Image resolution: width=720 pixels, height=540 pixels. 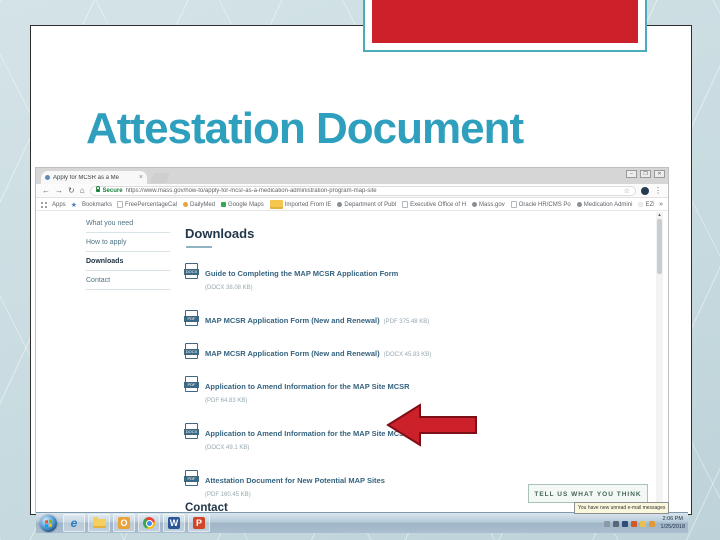 I want to click on sidebar-item-contact: Contact, so click(x=128, y=280).